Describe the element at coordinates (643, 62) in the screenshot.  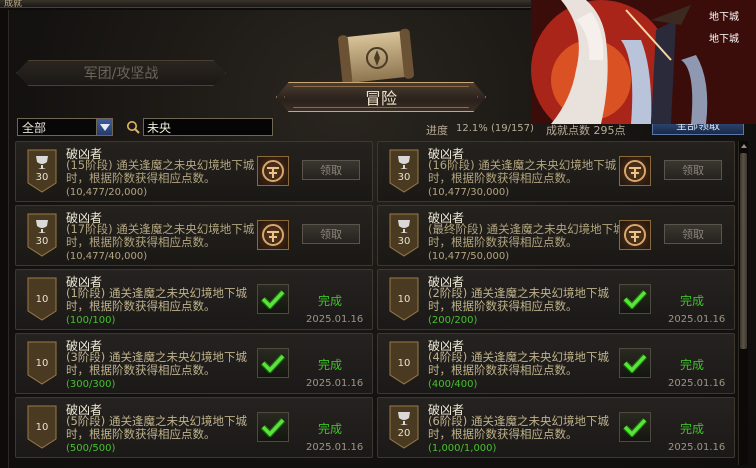
I see `game-ad-banner: 地下城 地下城` at that location.